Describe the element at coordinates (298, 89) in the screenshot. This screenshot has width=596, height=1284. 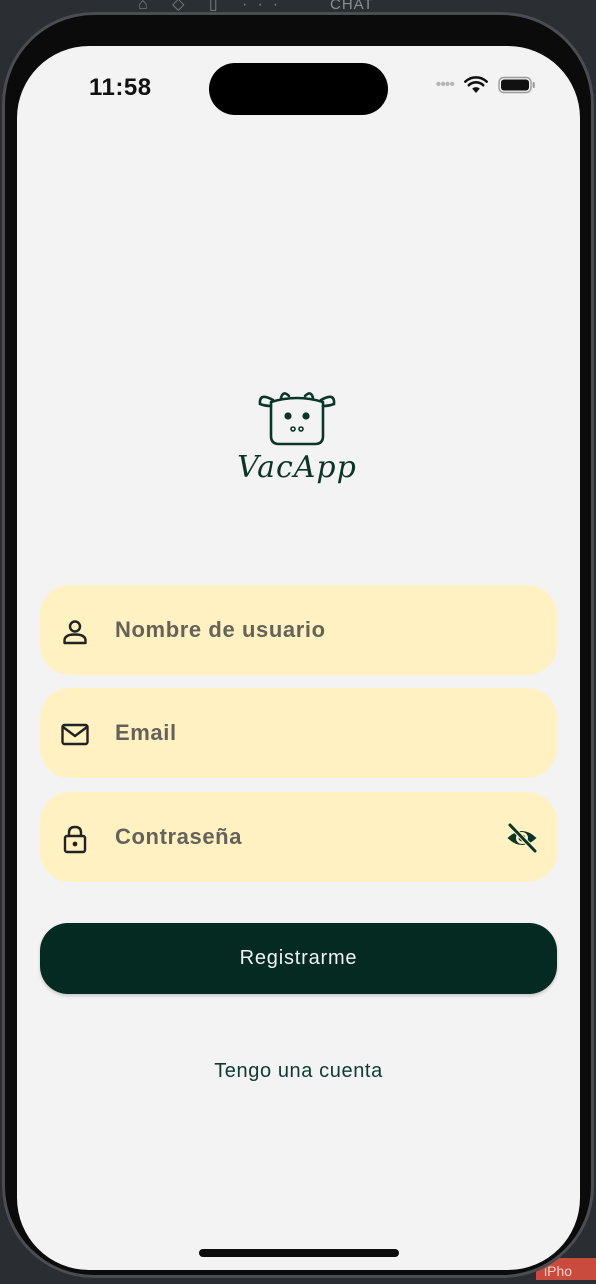
I see `dynamic-island` at that location.